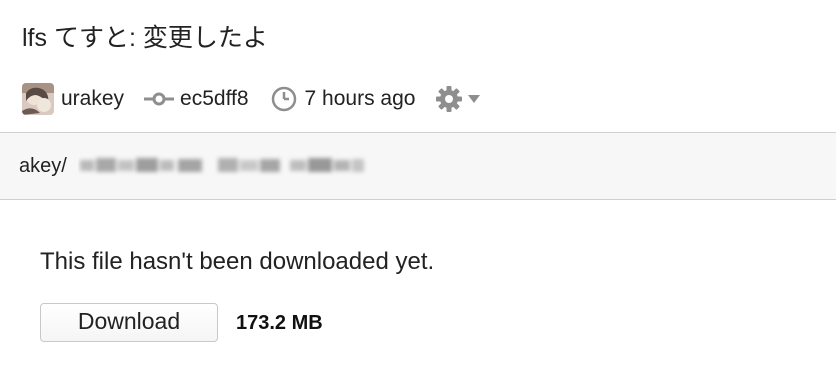  Describe the element at coordinates (159, 99) in the screenshot. I see `git-commit-icon` at that location.